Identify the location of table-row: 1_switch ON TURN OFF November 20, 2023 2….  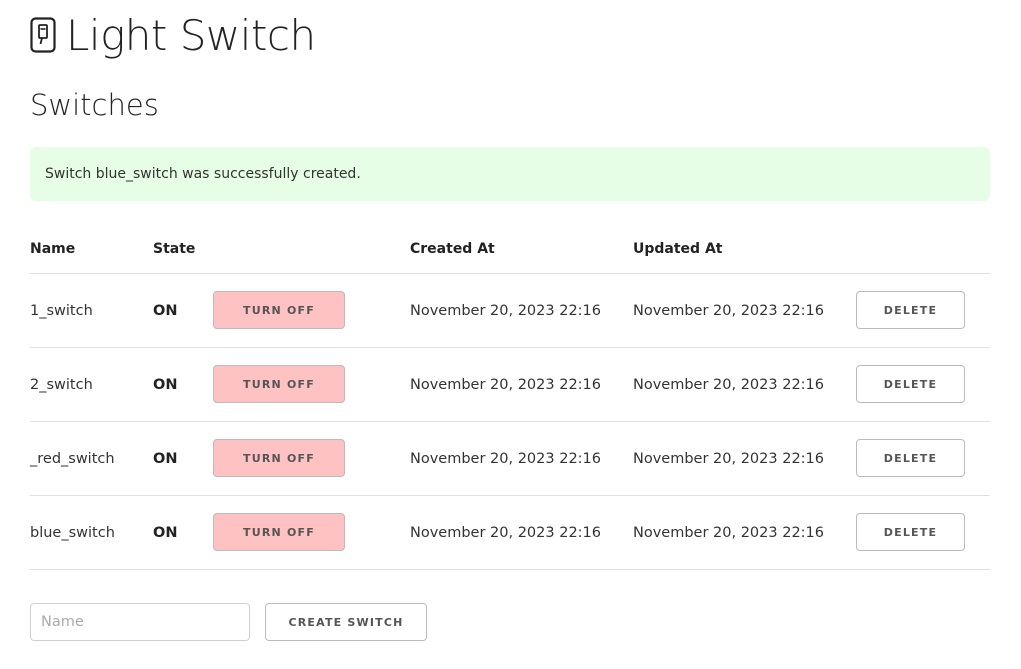
(510, 311).